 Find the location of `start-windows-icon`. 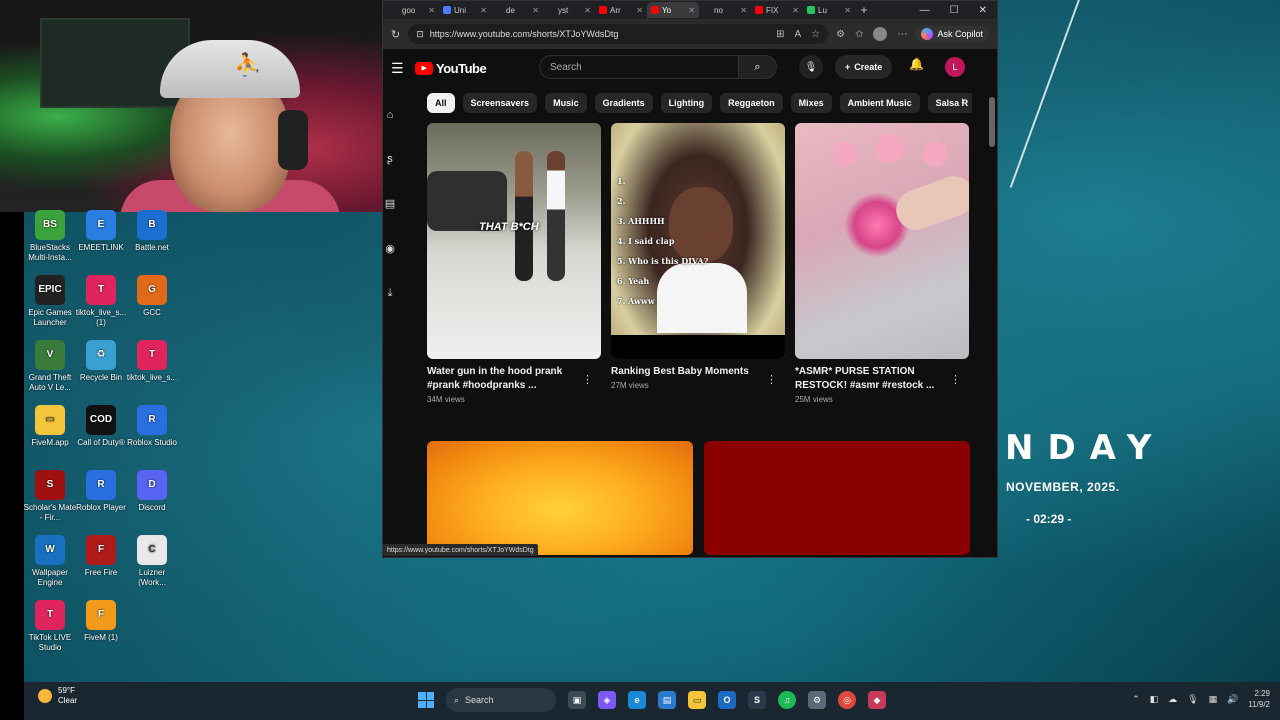

start-windows-icon is located at coordinates (426, 700).